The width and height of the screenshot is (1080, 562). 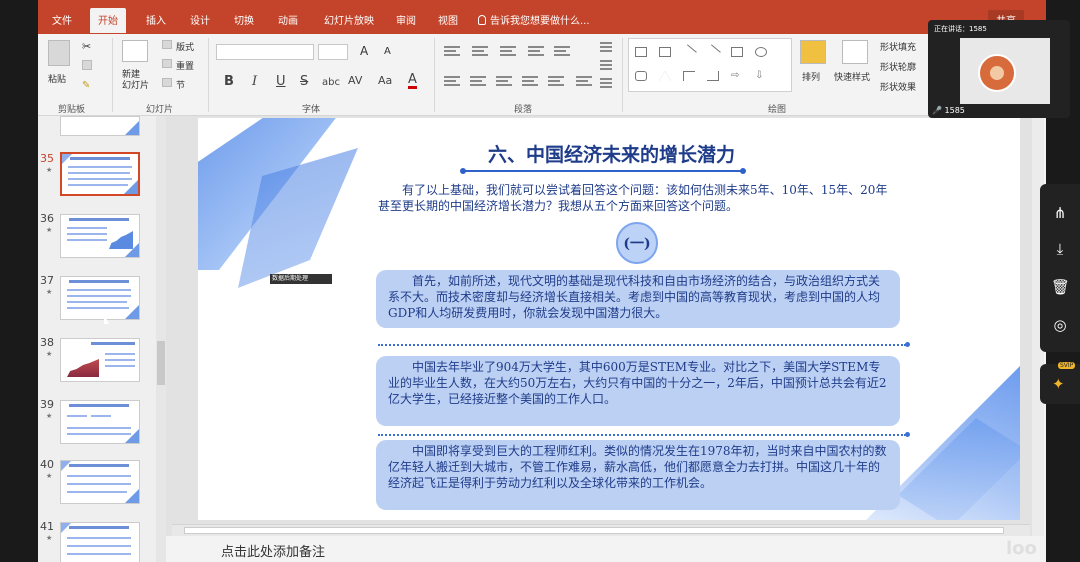 What do you see at coordinates (737, 76) in the screenshot?
I see `right-arrow-shape-icon: ⇨` at bounding box center [737, 76].